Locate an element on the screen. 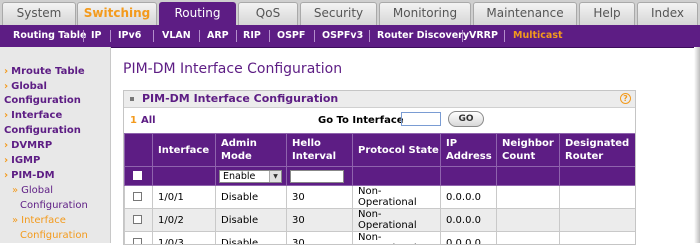  subnav-router-discovery: Router Discovery is located at coordinates (423, 36).